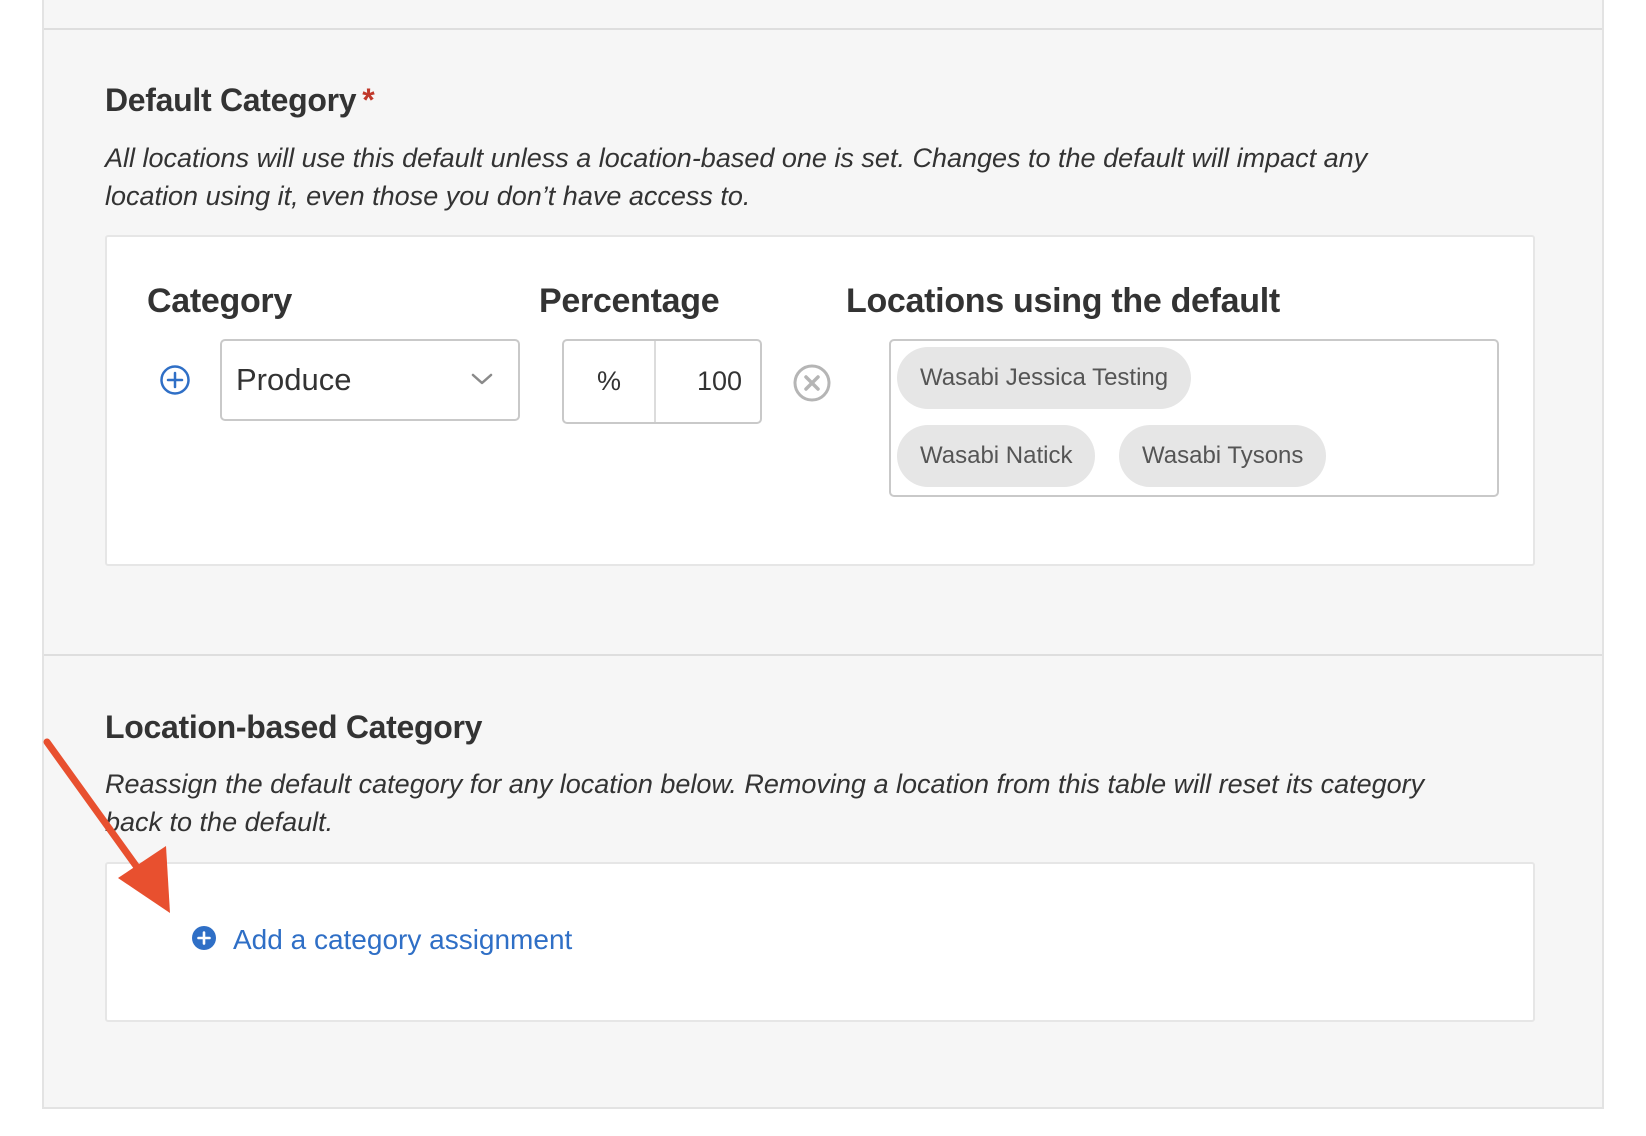 Image resolution: width=1646 pixels, height=1136 pixels. What do you see at coordinates (708, 381) in the screenshot?
I see `percent-value: 100` at bounding box center [708, 381].